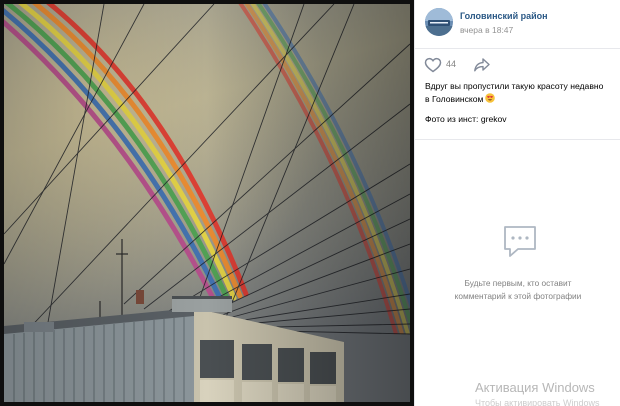  I want to click on post-text-line-2-wrap: в Головинском, so click(520, 99).